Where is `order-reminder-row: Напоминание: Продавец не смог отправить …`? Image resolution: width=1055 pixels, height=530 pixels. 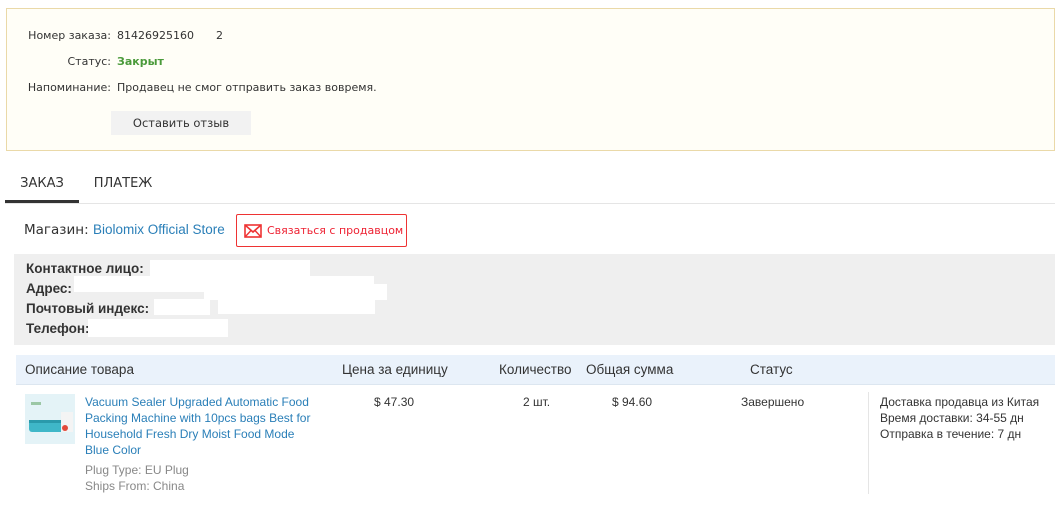 order-reminder-row: Напоминание: Продавец не смог отправить … is located at coordinates (527, 88).